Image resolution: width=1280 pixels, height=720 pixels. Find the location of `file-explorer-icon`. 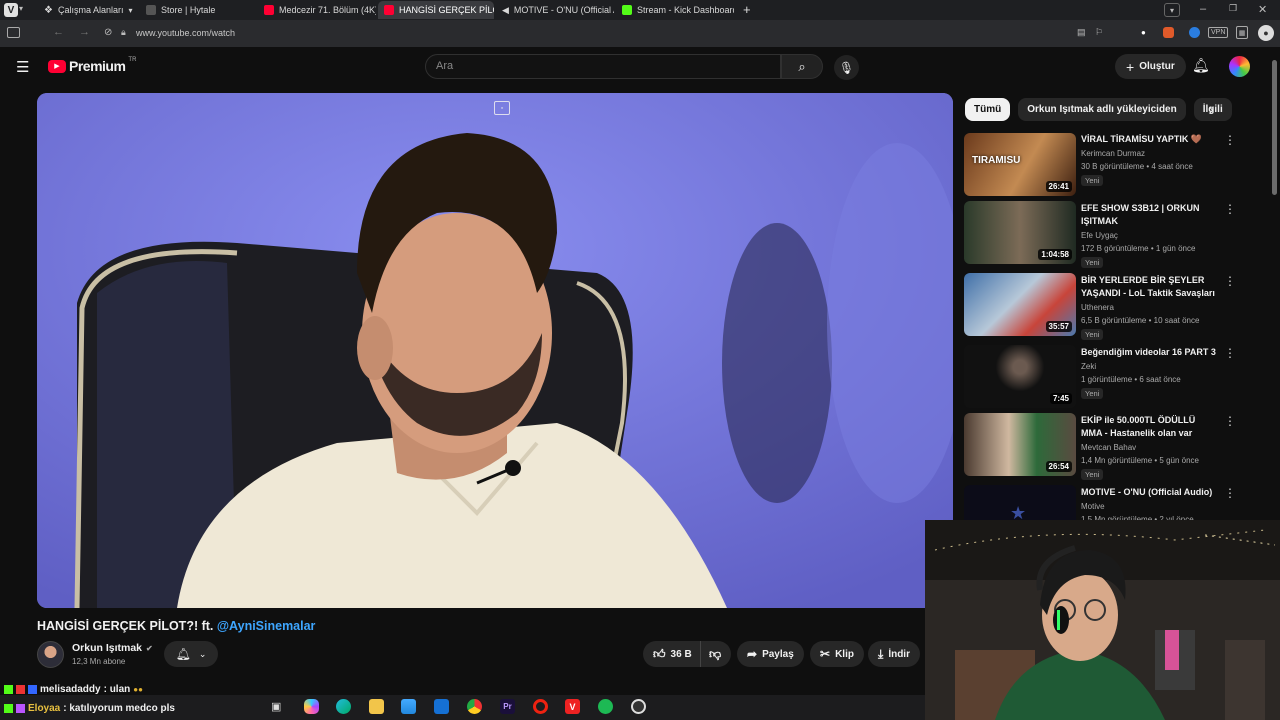

file-explorer-icon is located at coordinates (376, 706).